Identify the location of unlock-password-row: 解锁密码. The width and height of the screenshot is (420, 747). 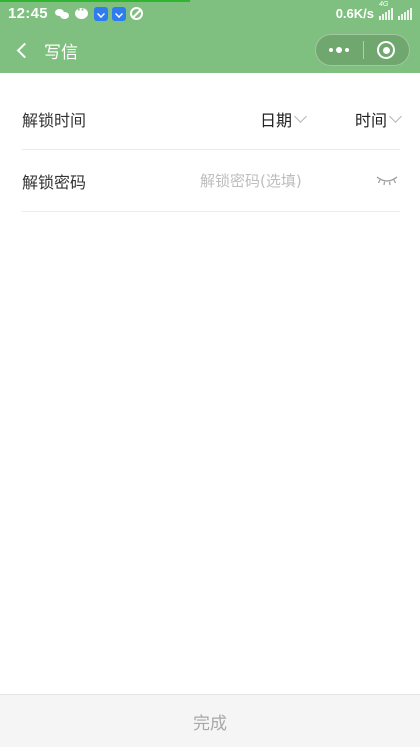
(211, 181).